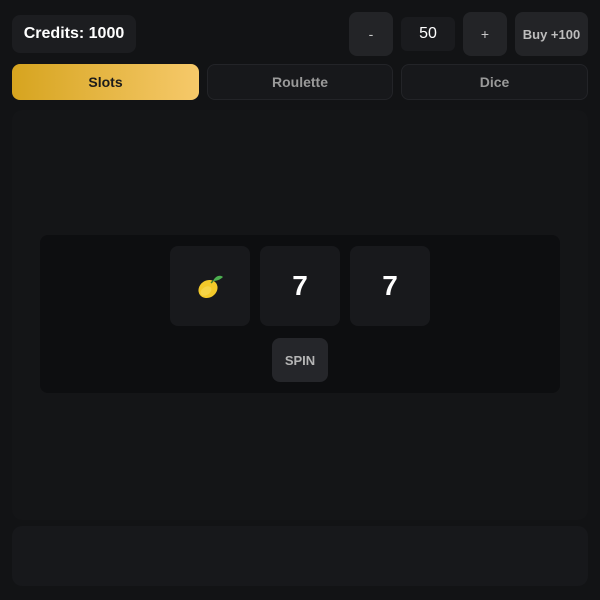 The height and width of the screenshot is (600, 600). I want to click on increase-bet-button: +, so click(485, 34).